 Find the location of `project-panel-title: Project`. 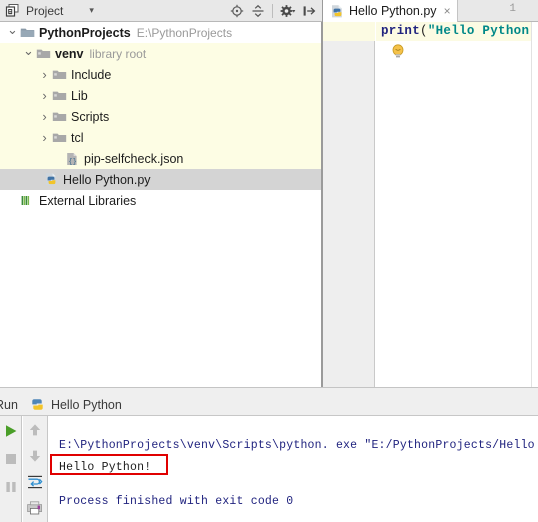

project-panel-title: Project is located at coordinates (45, 10).